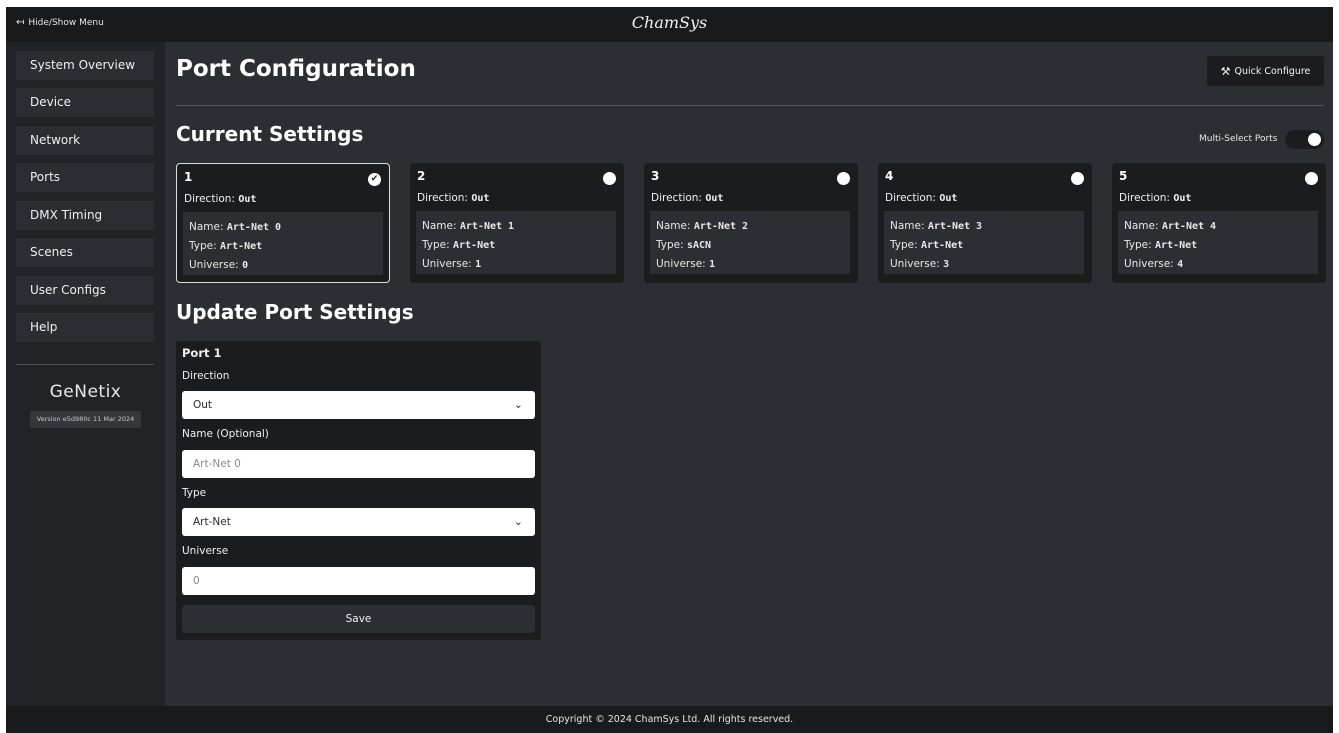  I want to click on port-name: Name: Art-Net 4, so click(1170, 226).